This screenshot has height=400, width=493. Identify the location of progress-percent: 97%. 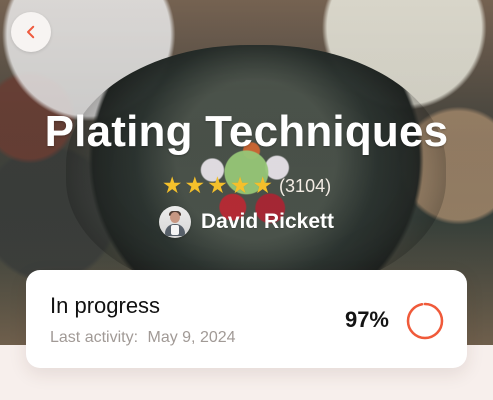
(366, 319).